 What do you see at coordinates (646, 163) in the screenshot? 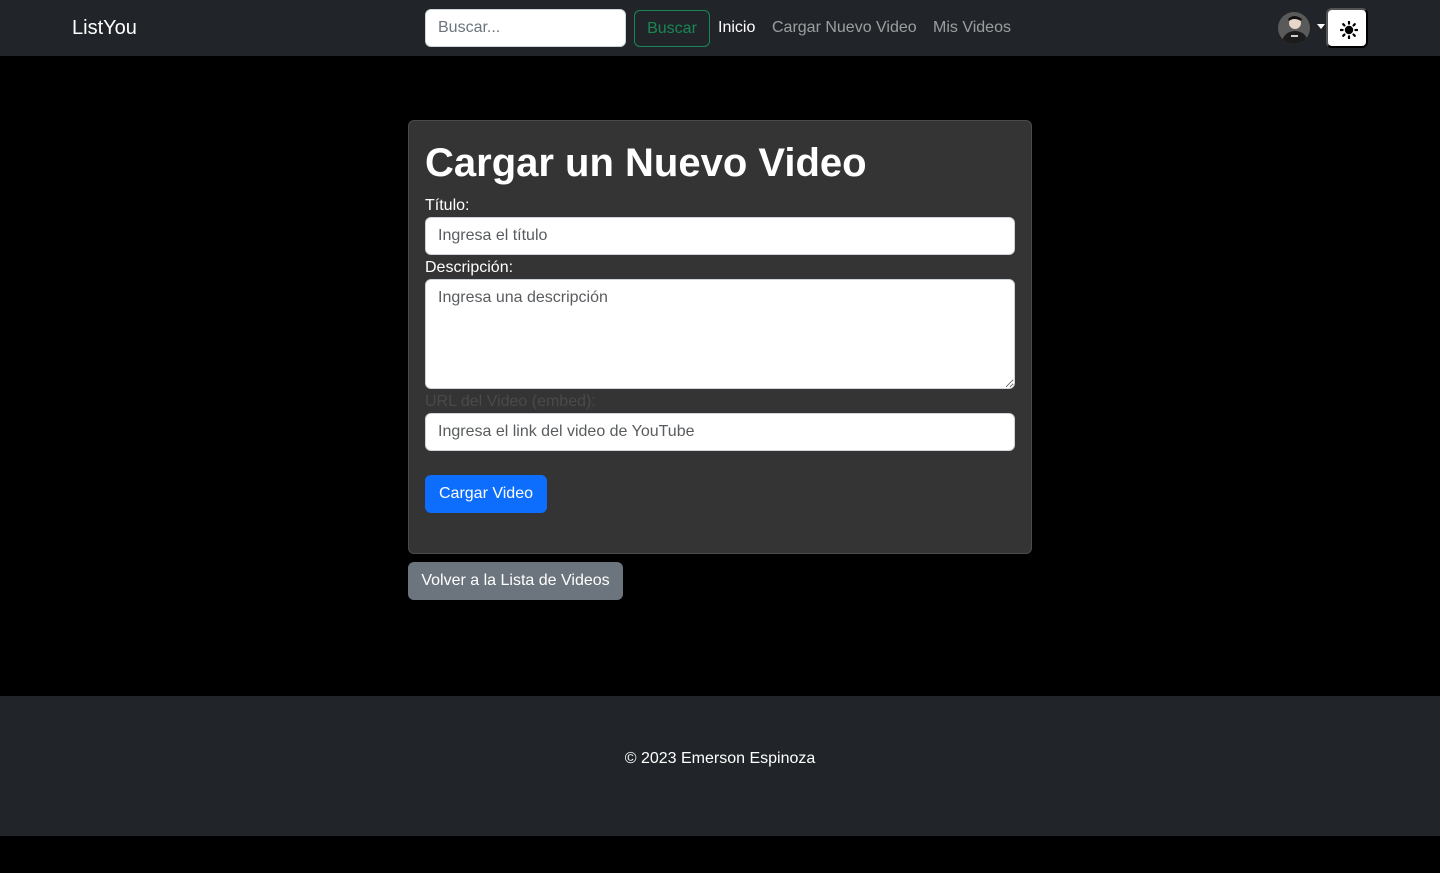
I see `page-title: Cargar un Nuevo Video` at bounding box center [646, 163].